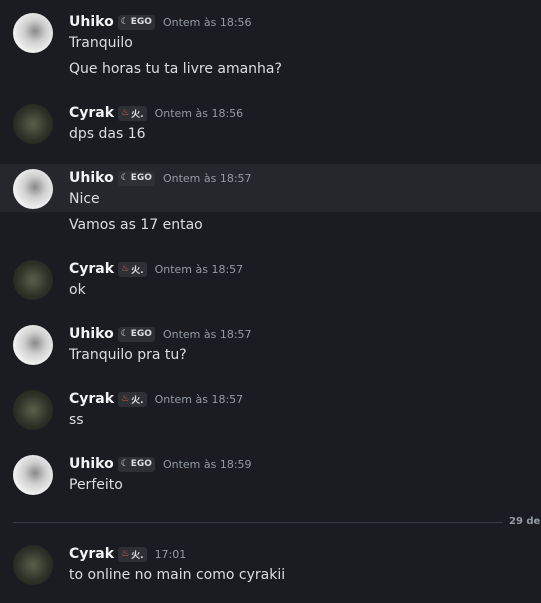  I want to click on message-text: ok, so click(77, 290).